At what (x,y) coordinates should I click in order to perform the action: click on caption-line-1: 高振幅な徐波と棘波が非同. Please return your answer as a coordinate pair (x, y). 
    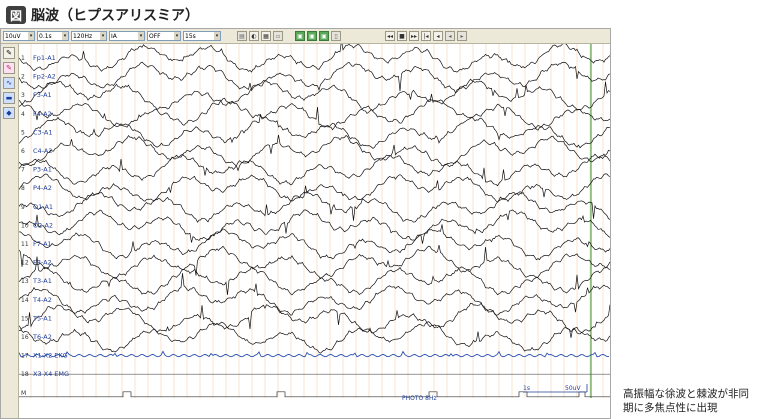
    Looking at the image, I should click on (686, 394).